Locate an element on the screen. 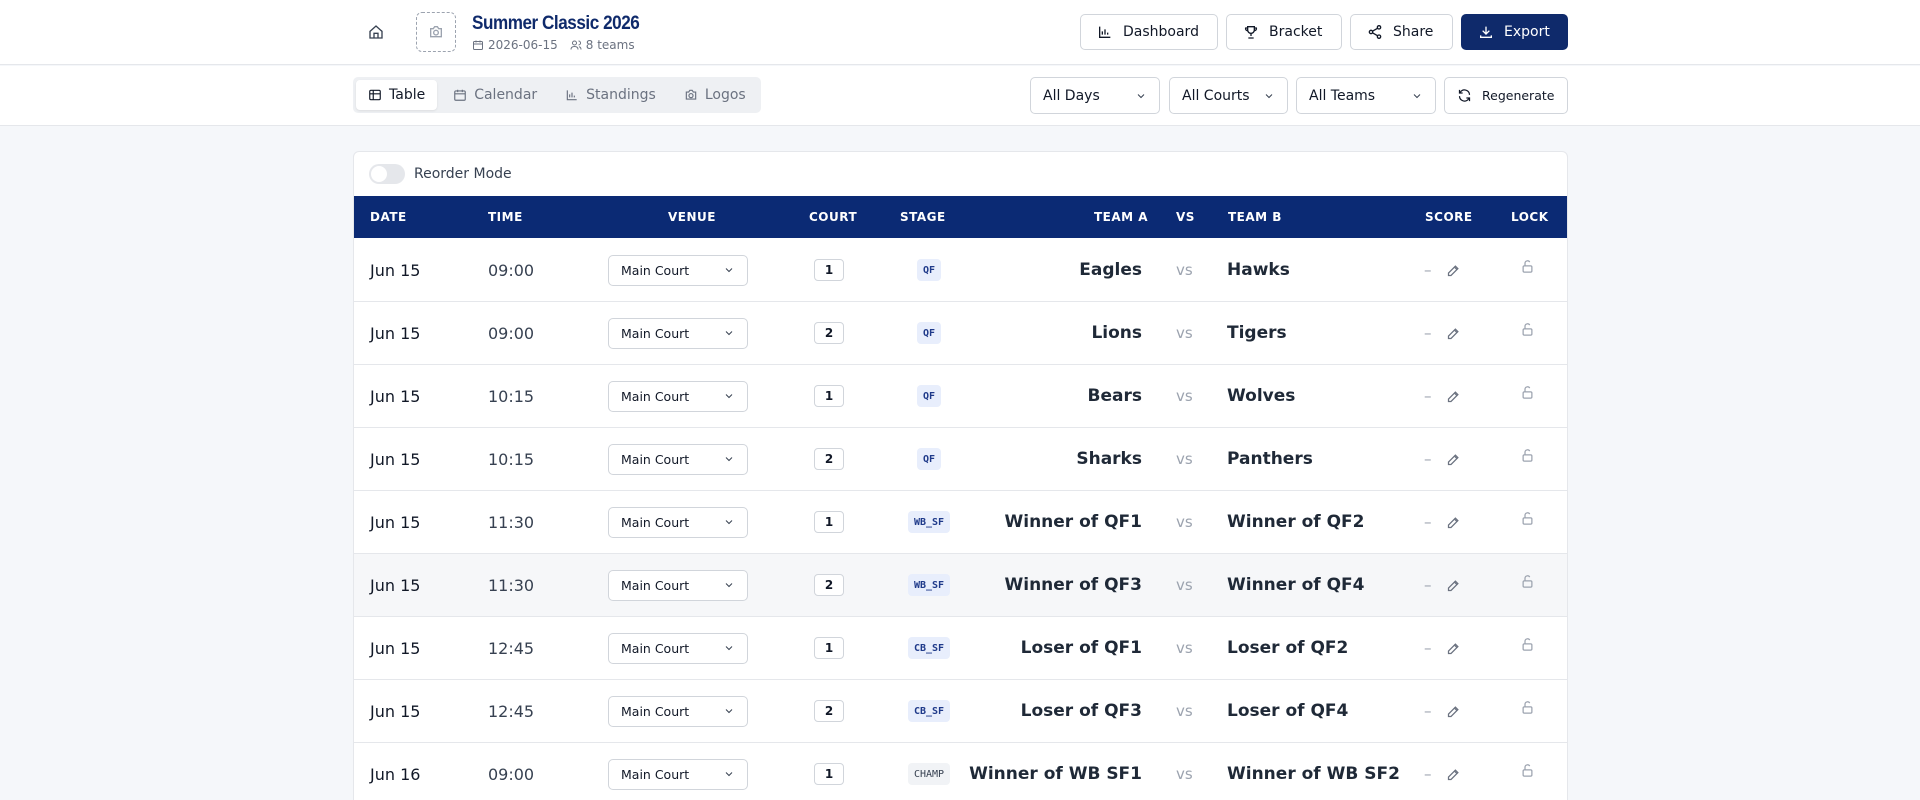 This screenshot has width=1920, height=800. reorder-mode-toggle is located at coordinates (387, 174).